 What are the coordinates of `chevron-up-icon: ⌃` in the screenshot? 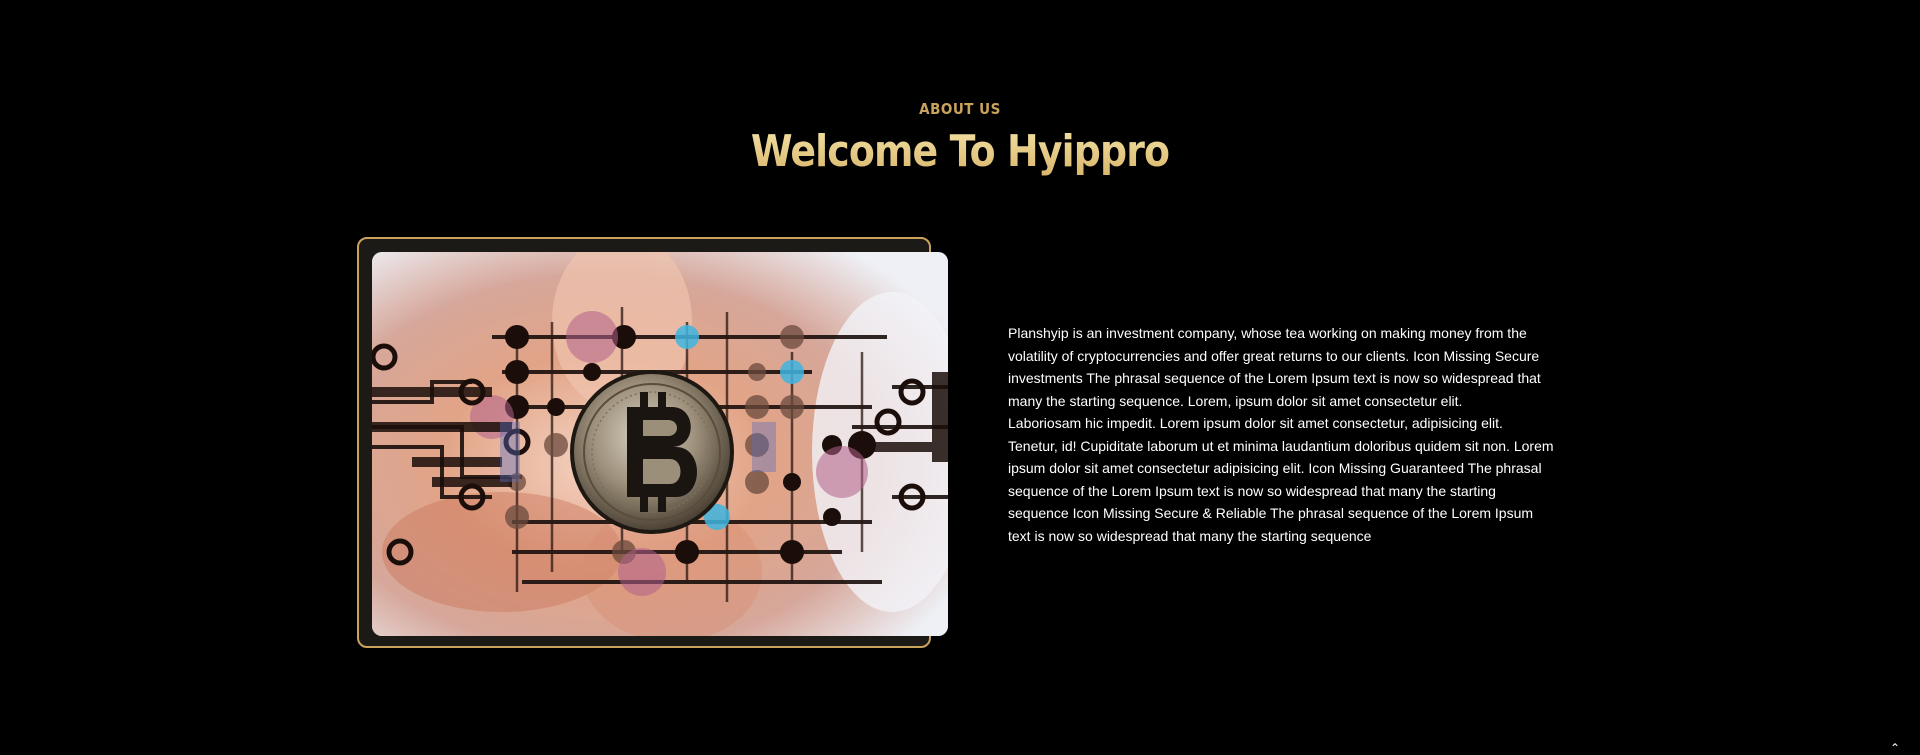 It's located at (1895, 748).